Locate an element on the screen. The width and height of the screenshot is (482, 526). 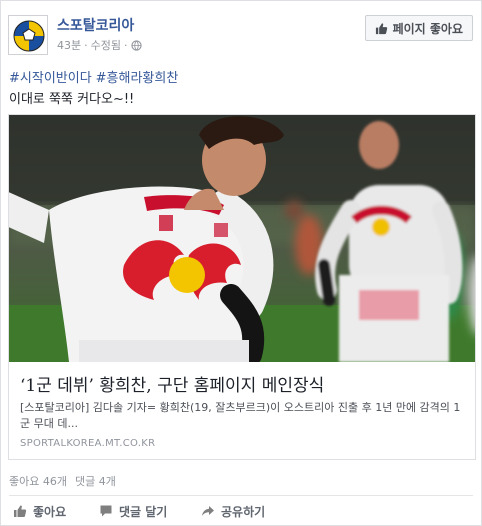
divider is located at coordinates (241, 495).